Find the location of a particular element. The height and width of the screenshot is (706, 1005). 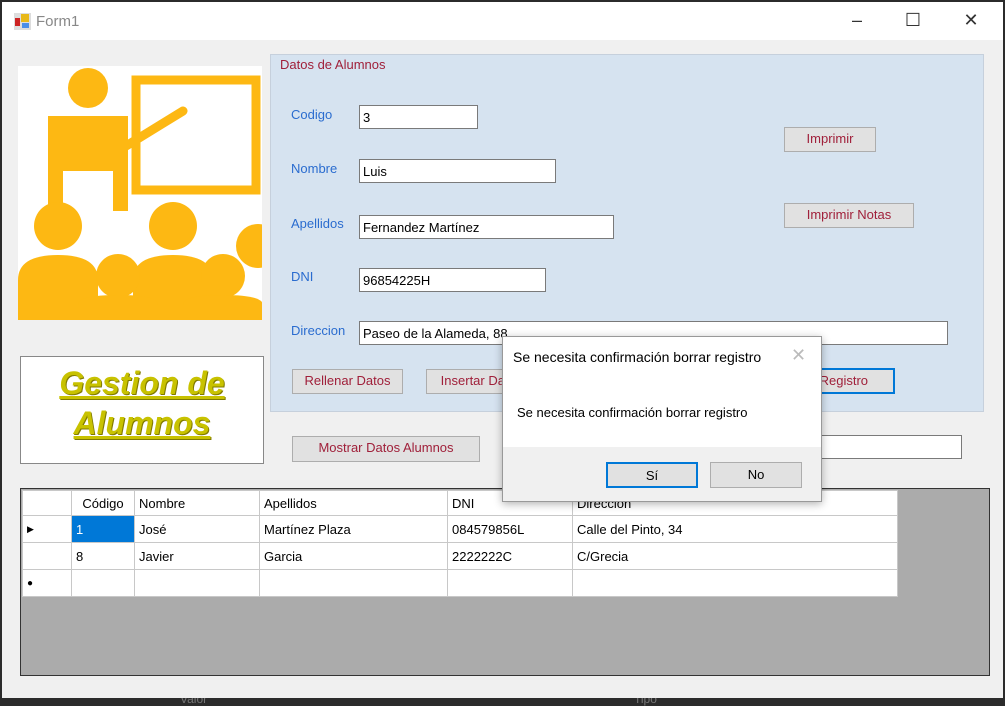

table-row: 8 Javier Garcia 2222222C C/Grecia is located at coordinates (460, 556).